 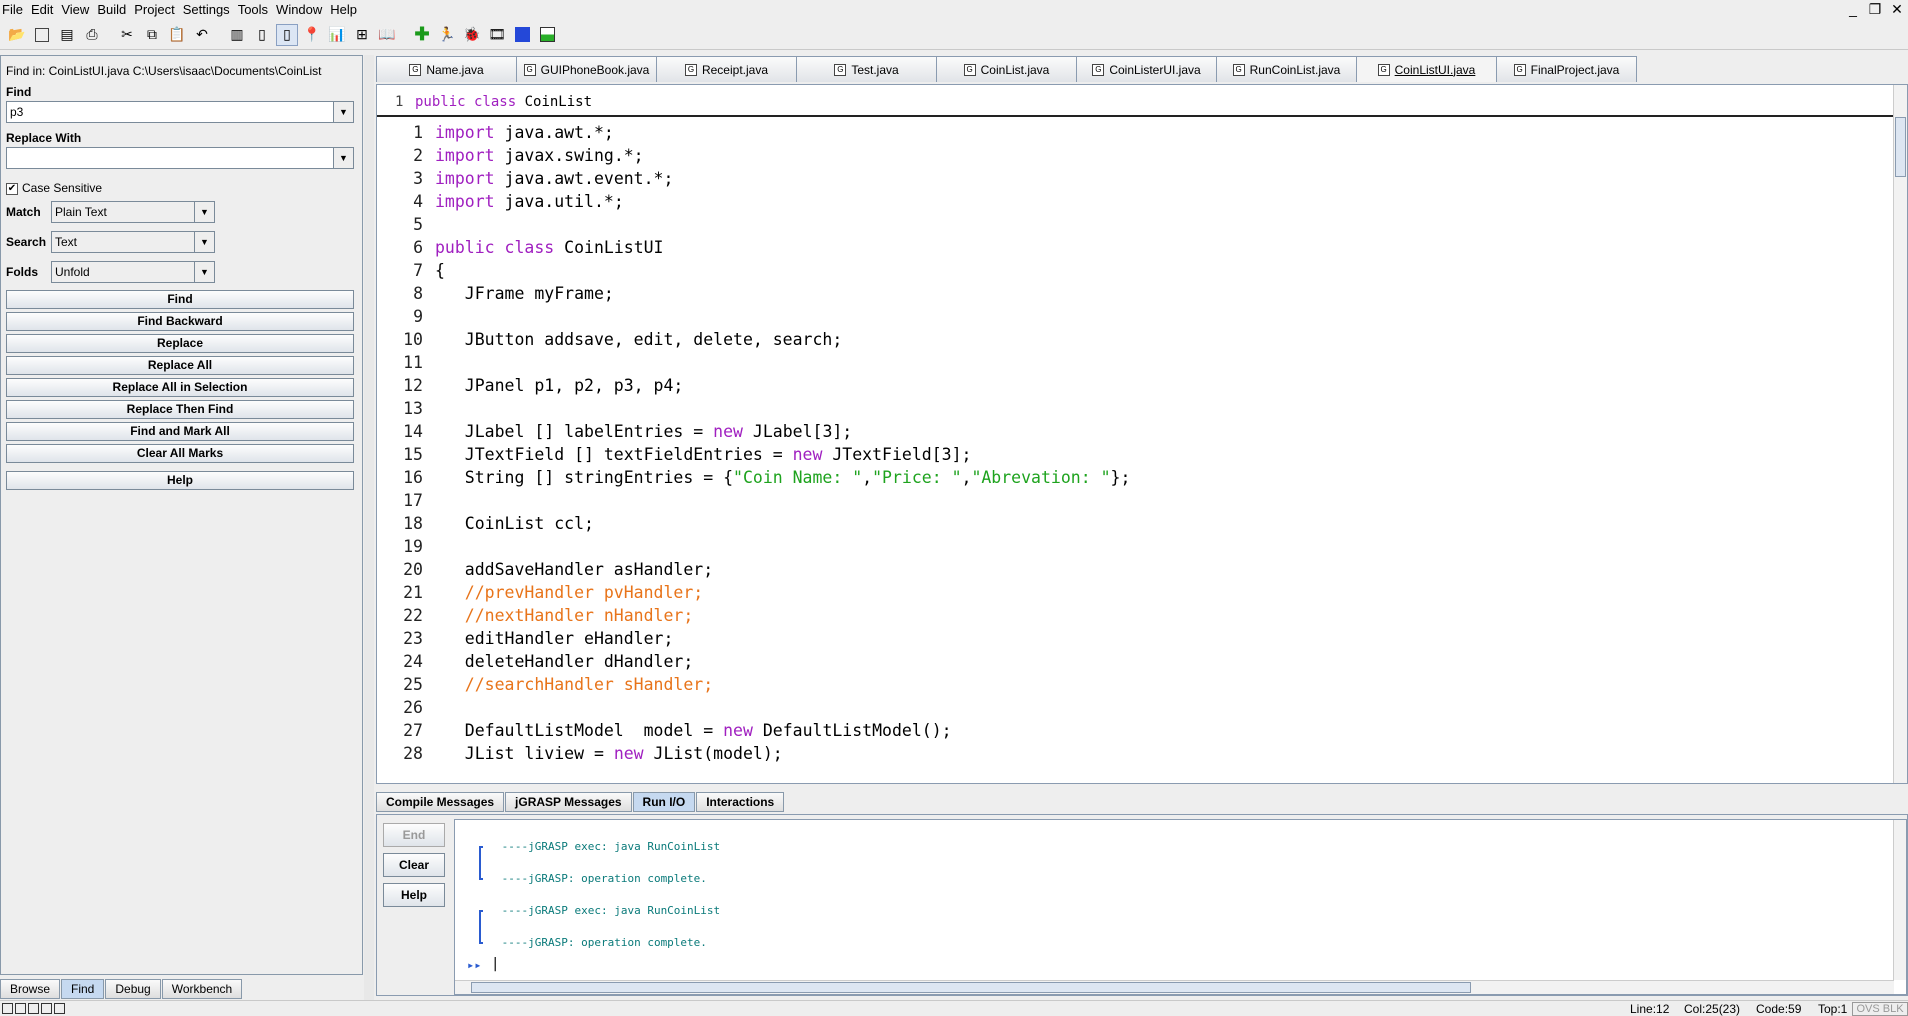 What do you see at coordinates (152, 35) in the screenshot?
I see `copy-icon: ⧉` at bounding box center [152, 35].